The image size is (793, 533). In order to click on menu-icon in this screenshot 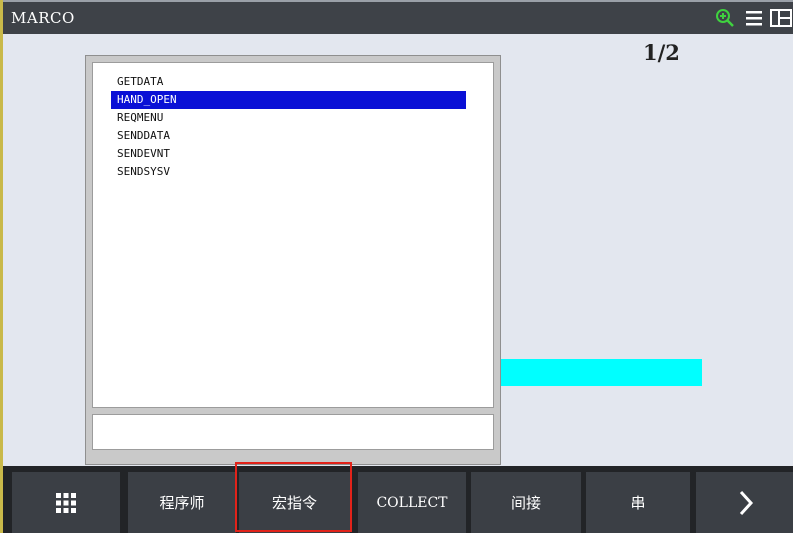, I will do `click(754, 18)`.